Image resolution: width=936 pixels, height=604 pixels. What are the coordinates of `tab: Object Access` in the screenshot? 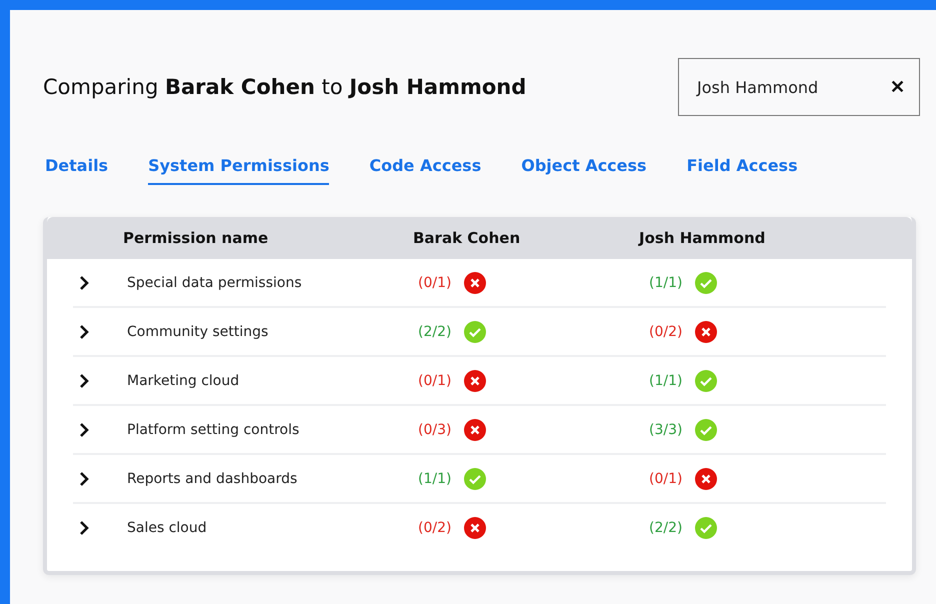 It's located at (584, 170).